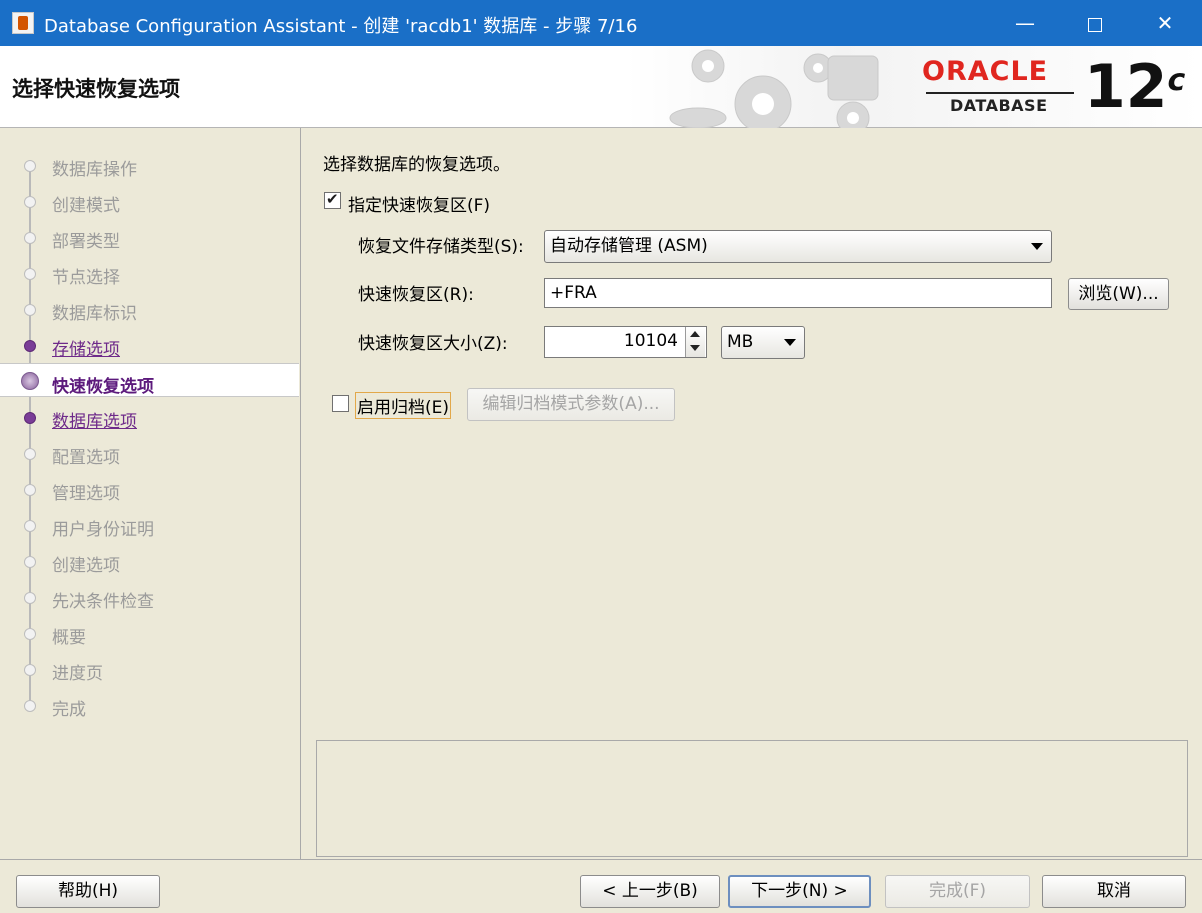  Describe the element at coordinates (695, 342) in the screenshot. I see `fra-size-stepper` at that location.